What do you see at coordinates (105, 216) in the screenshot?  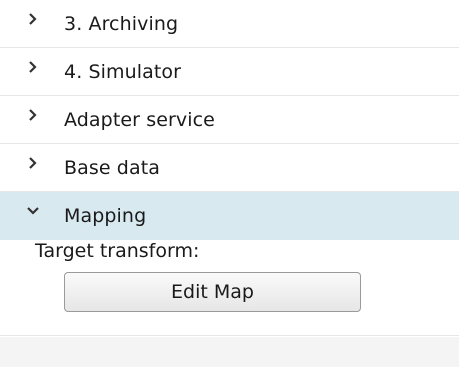 I see `accordion-item-label: Mapping` at bounding box center [105, 216].